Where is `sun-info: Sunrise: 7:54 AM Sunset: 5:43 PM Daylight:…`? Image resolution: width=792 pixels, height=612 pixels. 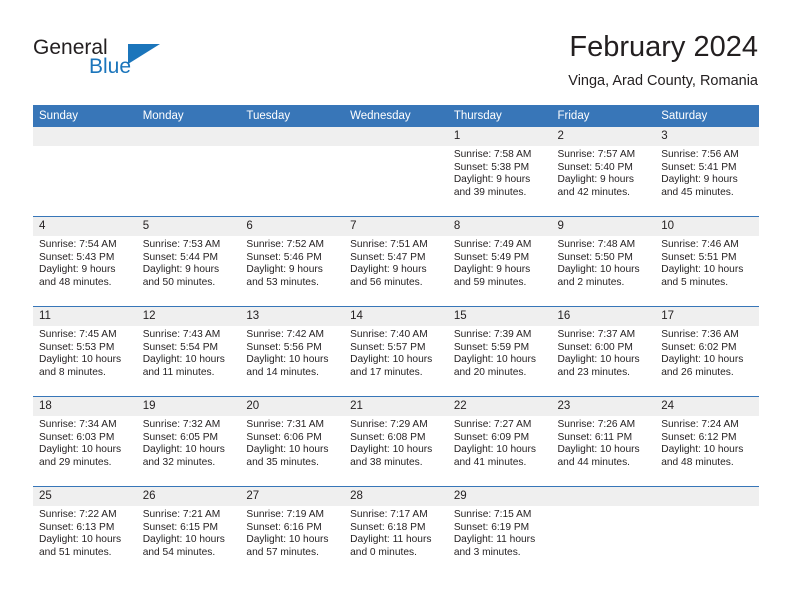
sun-info: Sunrise: 7:54 AM Sunset: 5:43 PM Daylight:… is located at coordinates (85, 262).